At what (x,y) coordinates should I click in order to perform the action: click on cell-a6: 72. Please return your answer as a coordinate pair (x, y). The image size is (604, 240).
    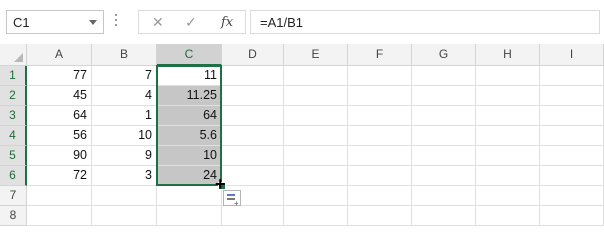
    Looking at the image, I should click on (59, 176).